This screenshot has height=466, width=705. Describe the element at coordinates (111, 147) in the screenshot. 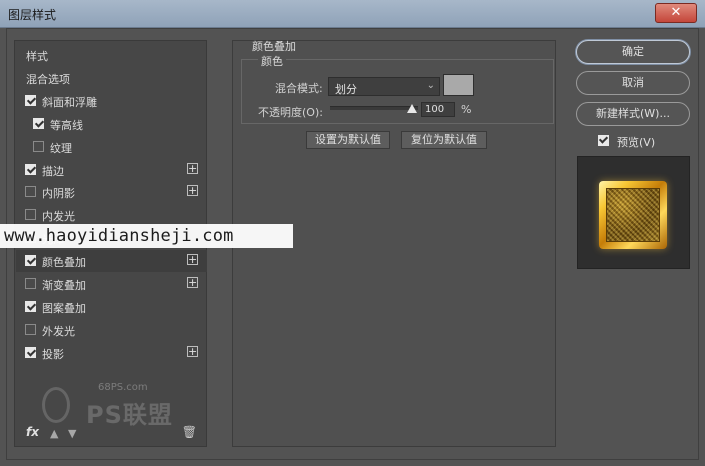

I see `sidebar-item: 纹理` at that location.